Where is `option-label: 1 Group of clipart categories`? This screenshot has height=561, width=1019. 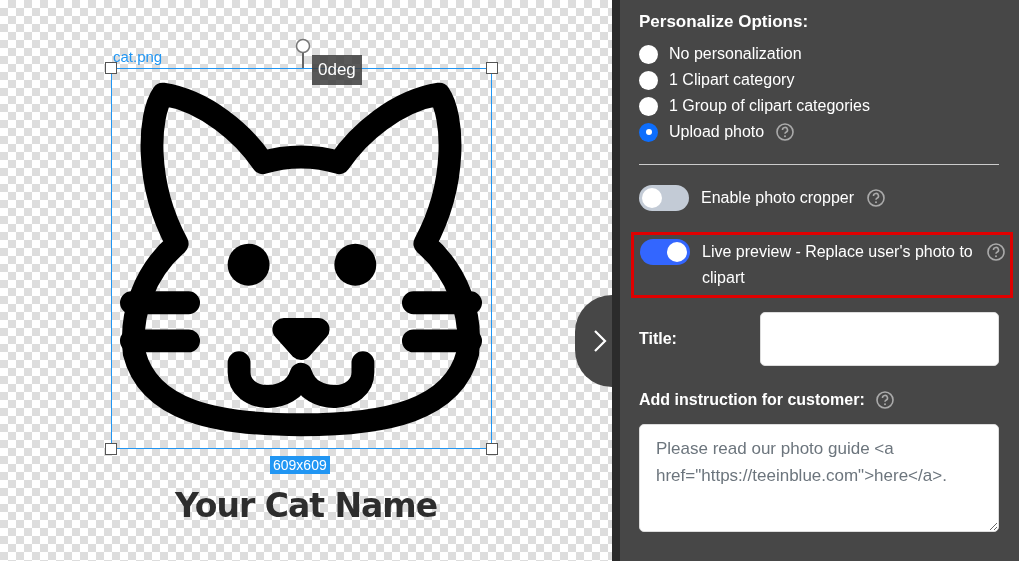
option-label: 1 Group of clipart categories is located at coordinates (769, 106).